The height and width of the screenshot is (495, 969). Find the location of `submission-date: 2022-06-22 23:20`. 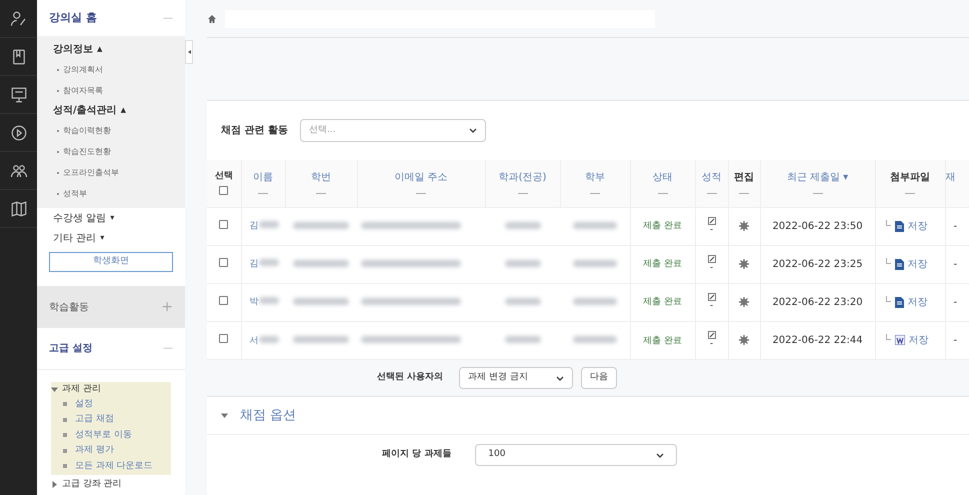

submission-date: 2022-06-22 23:20 is located at coordinates (817, 302).